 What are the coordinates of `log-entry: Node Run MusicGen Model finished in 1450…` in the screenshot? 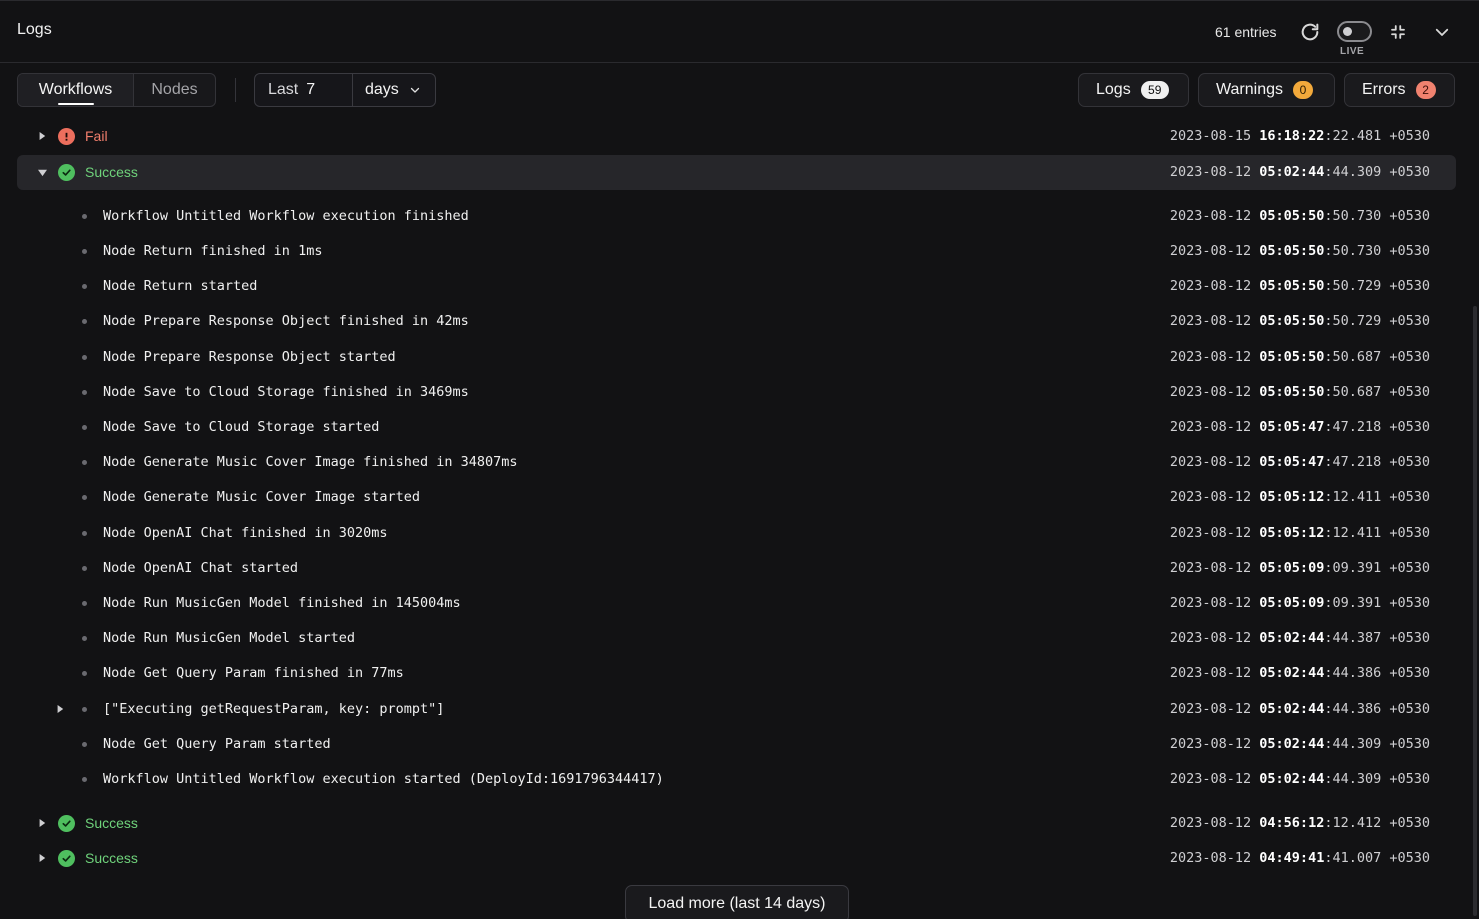 It's located at (736, 603).